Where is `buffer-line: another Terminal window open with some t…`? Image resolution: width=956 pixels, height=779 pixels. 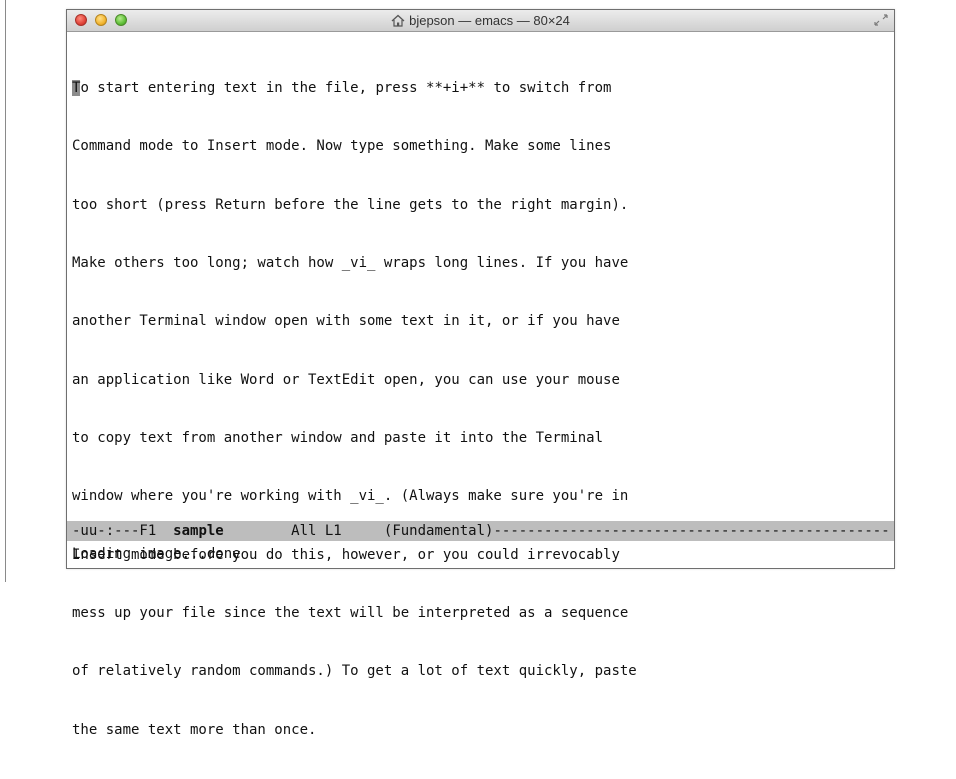
buffer-line: another Terminal window open with some t… is located at coordinates (346, 321).